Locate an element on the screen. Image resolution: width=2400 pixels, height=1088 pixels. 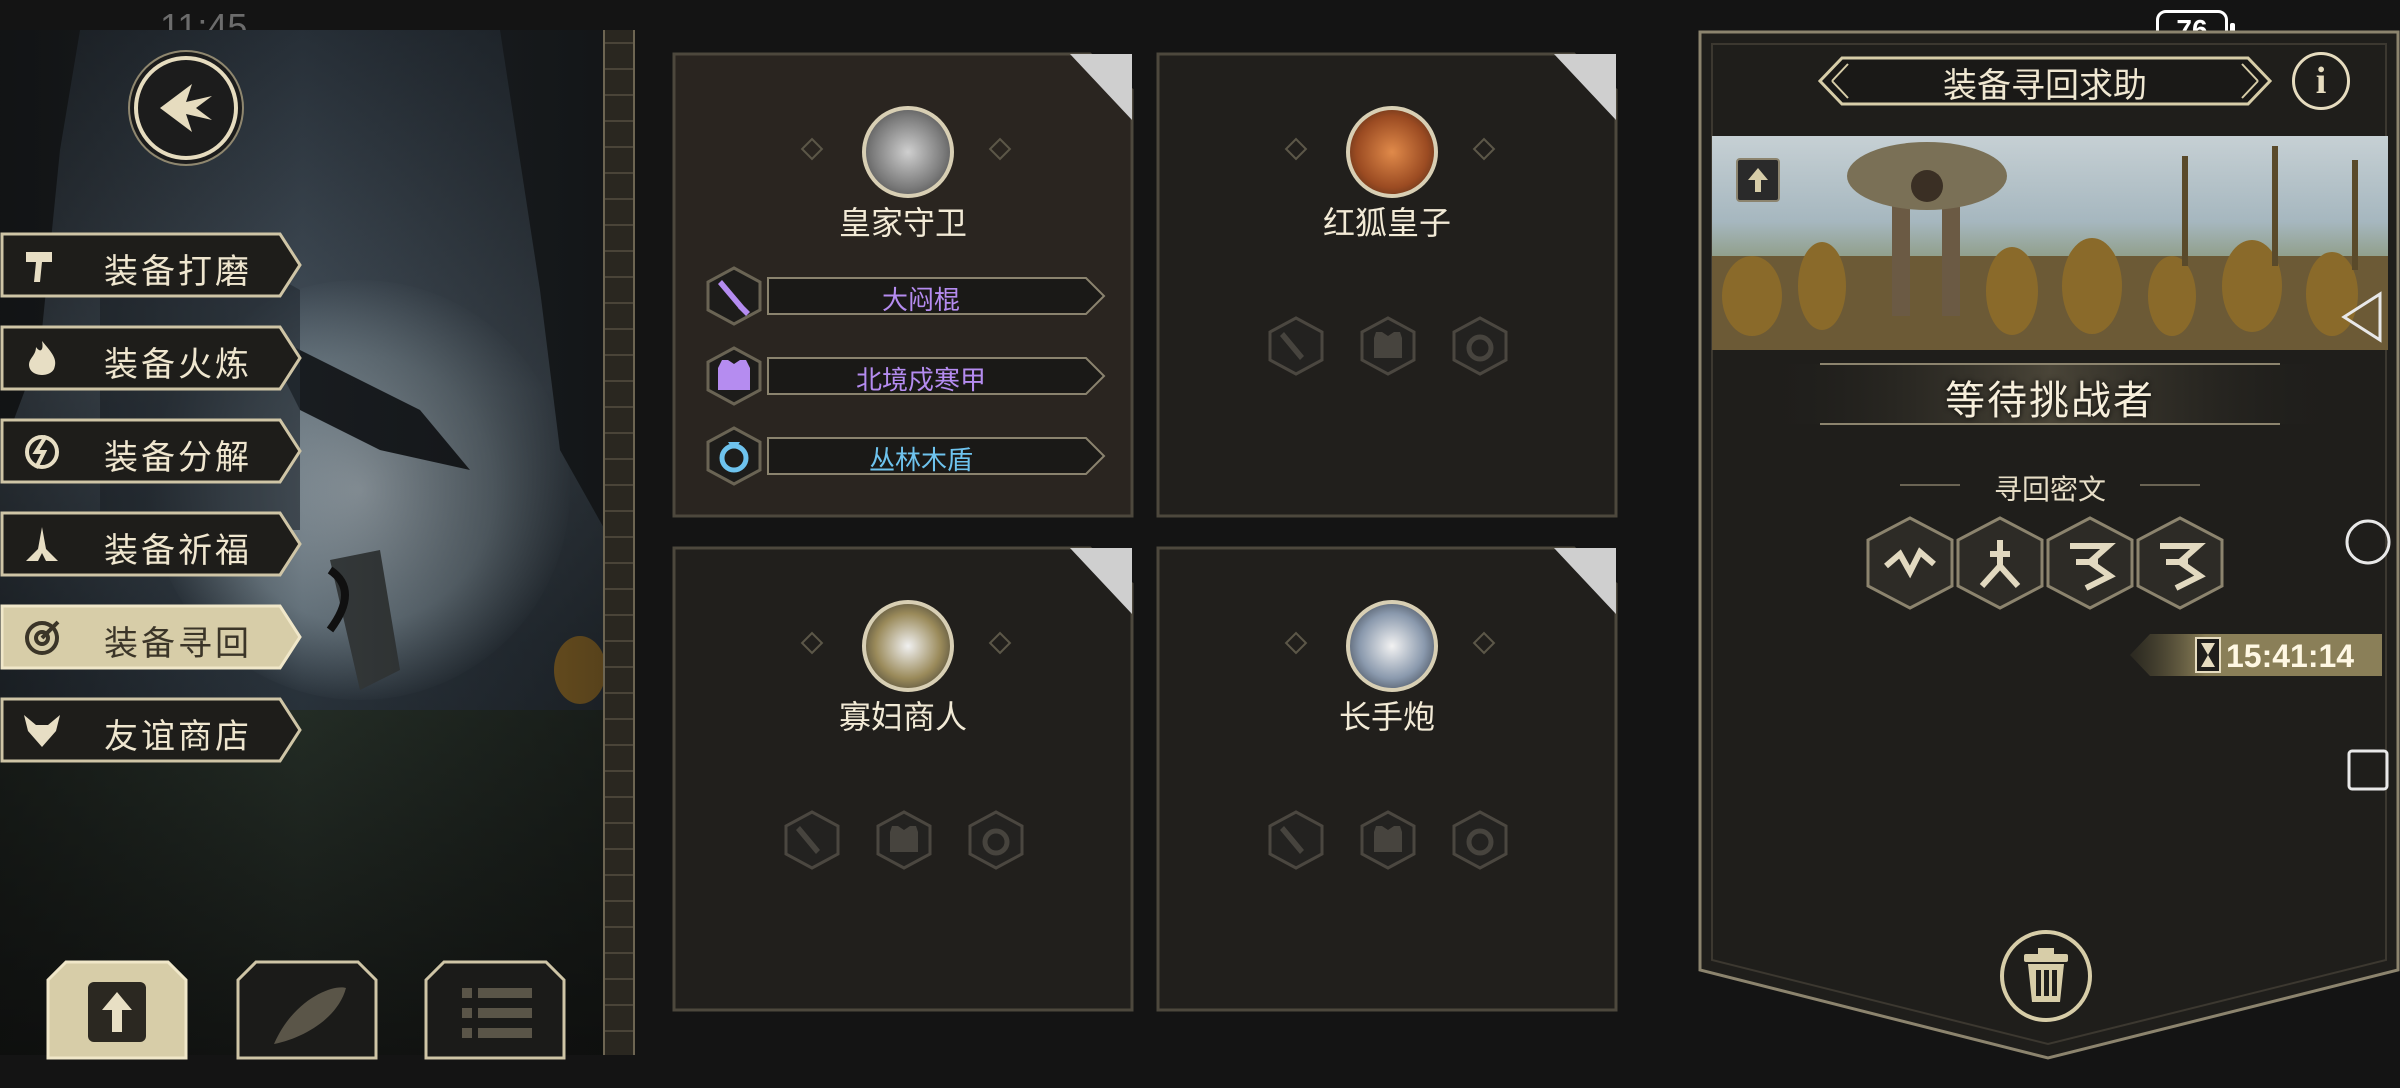
countdown-timer: 15:41:14 is located at coordinates (2290, 656).